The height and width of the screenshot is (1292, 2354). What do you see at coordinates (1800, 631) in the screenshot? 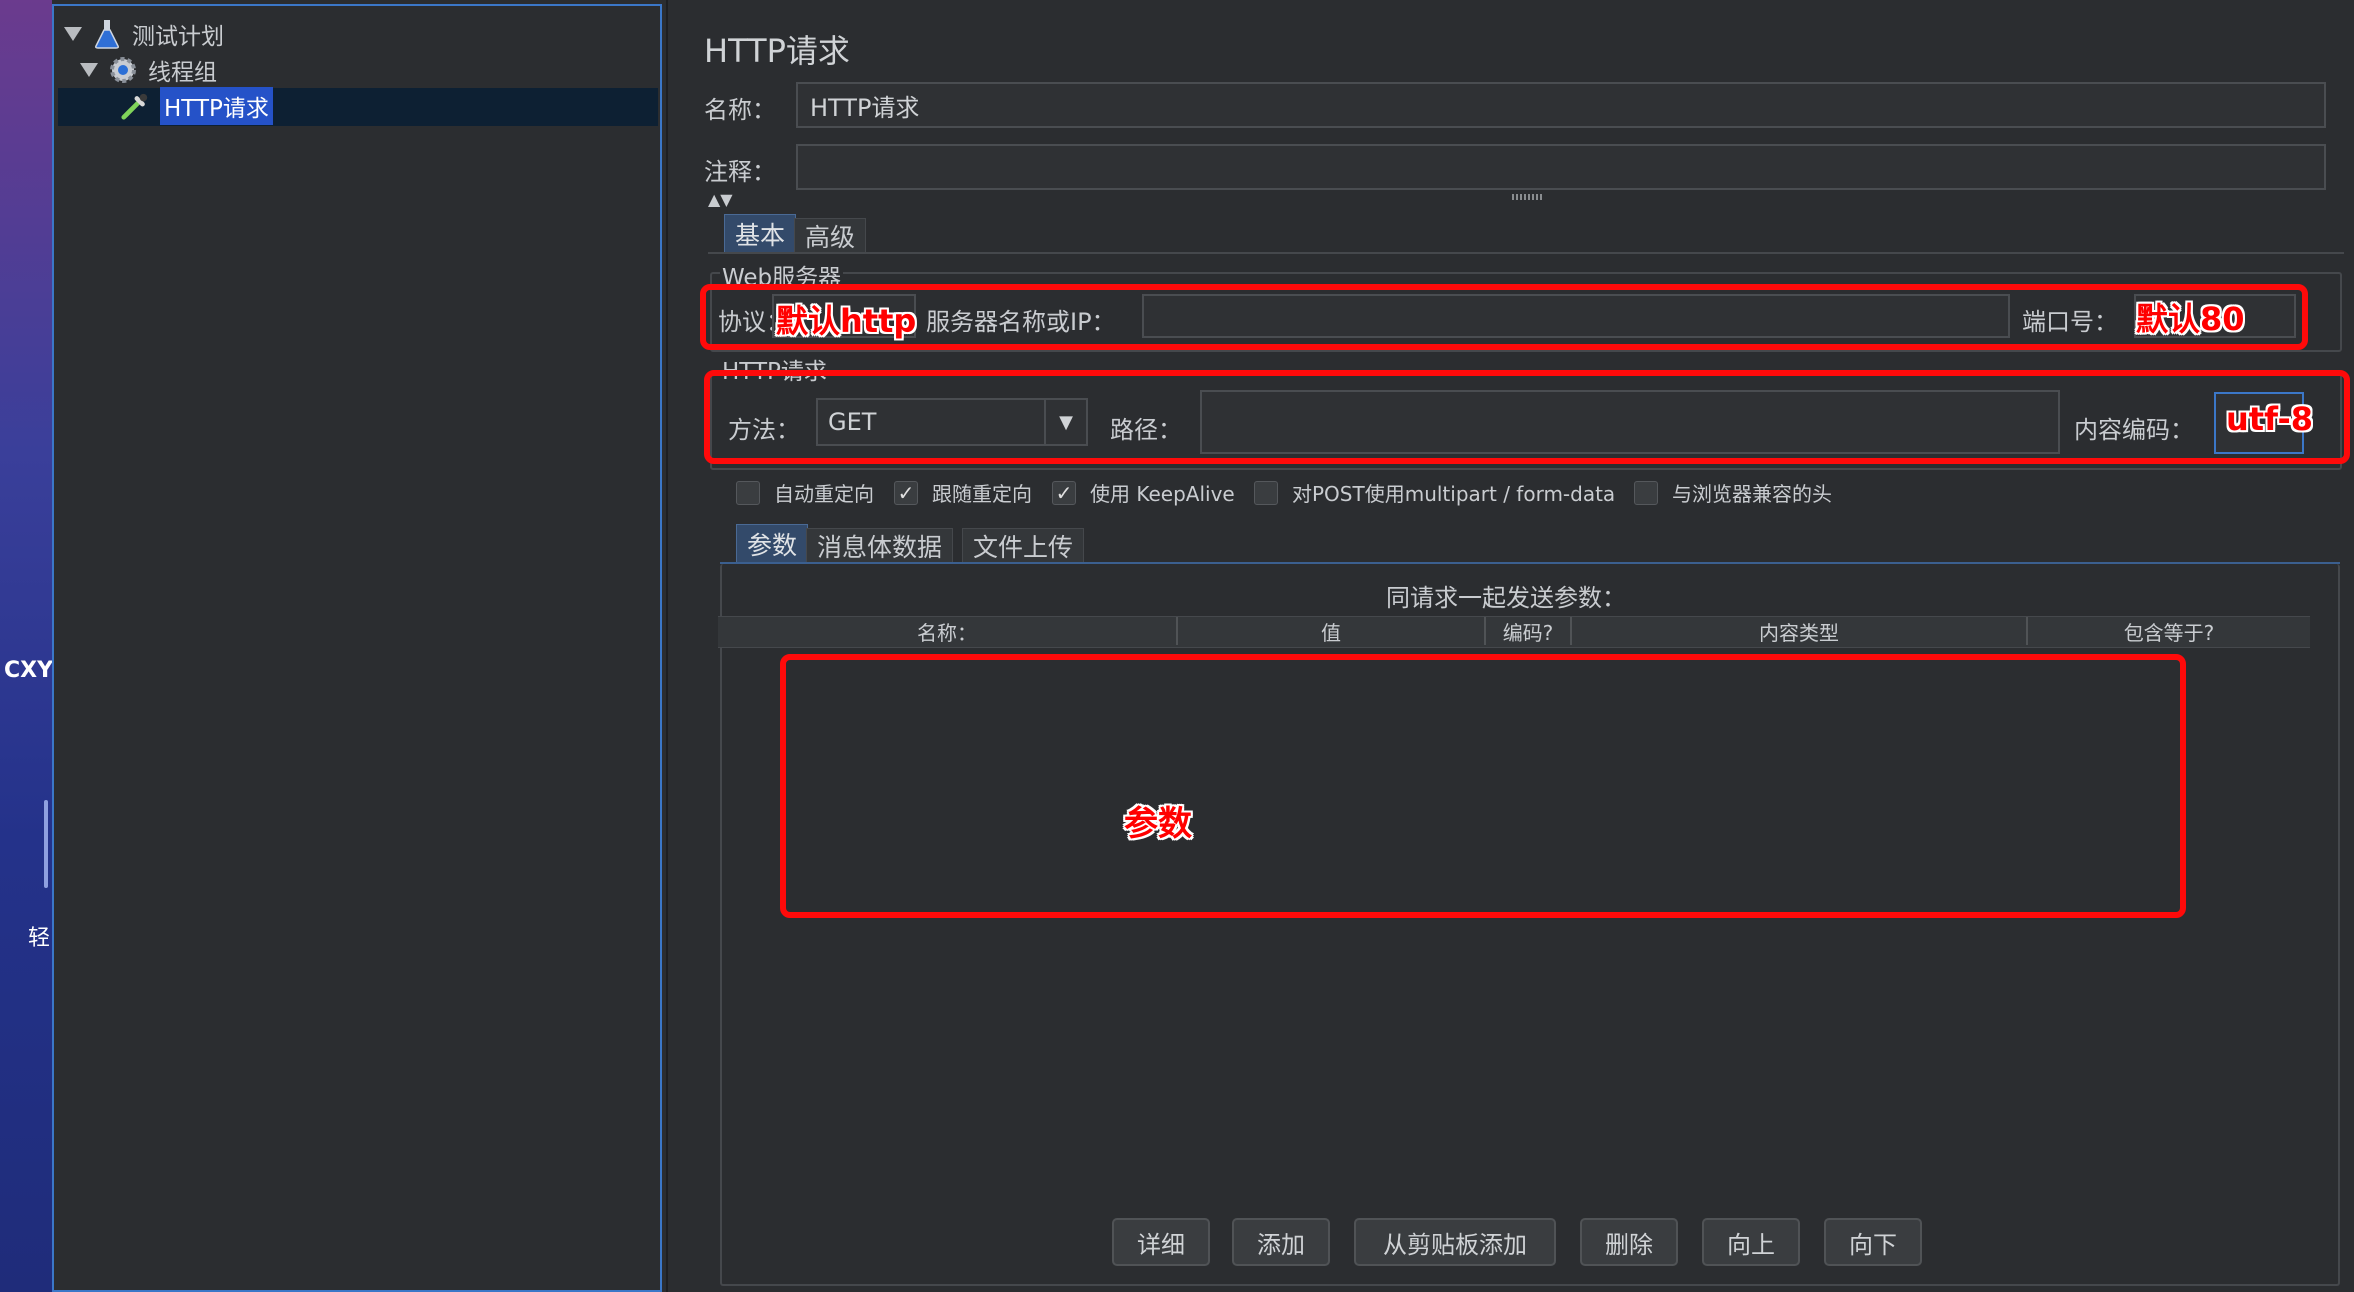
I see `column-header-content-type: 内容类型` at bounding box center [1800, 631].